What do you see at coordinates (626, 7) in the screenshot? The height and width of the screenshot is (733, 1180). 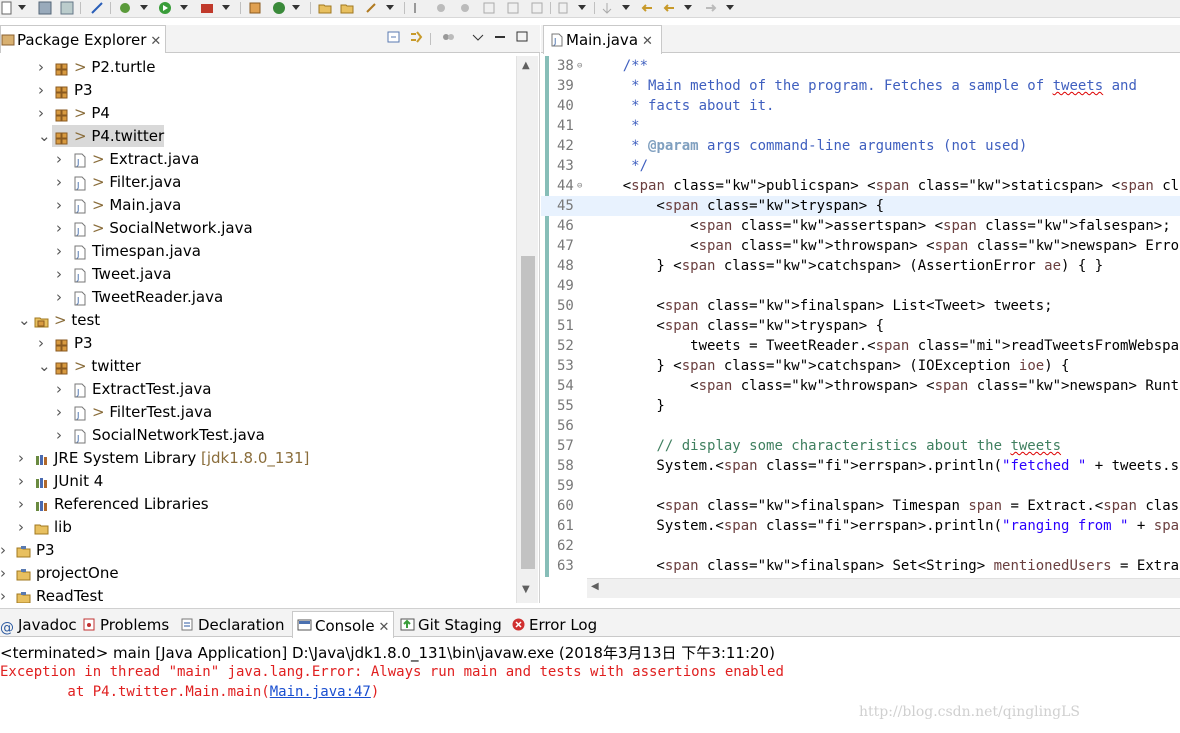 I see `next-annotation-dropdown-icon` at bounding box center [626, 7].